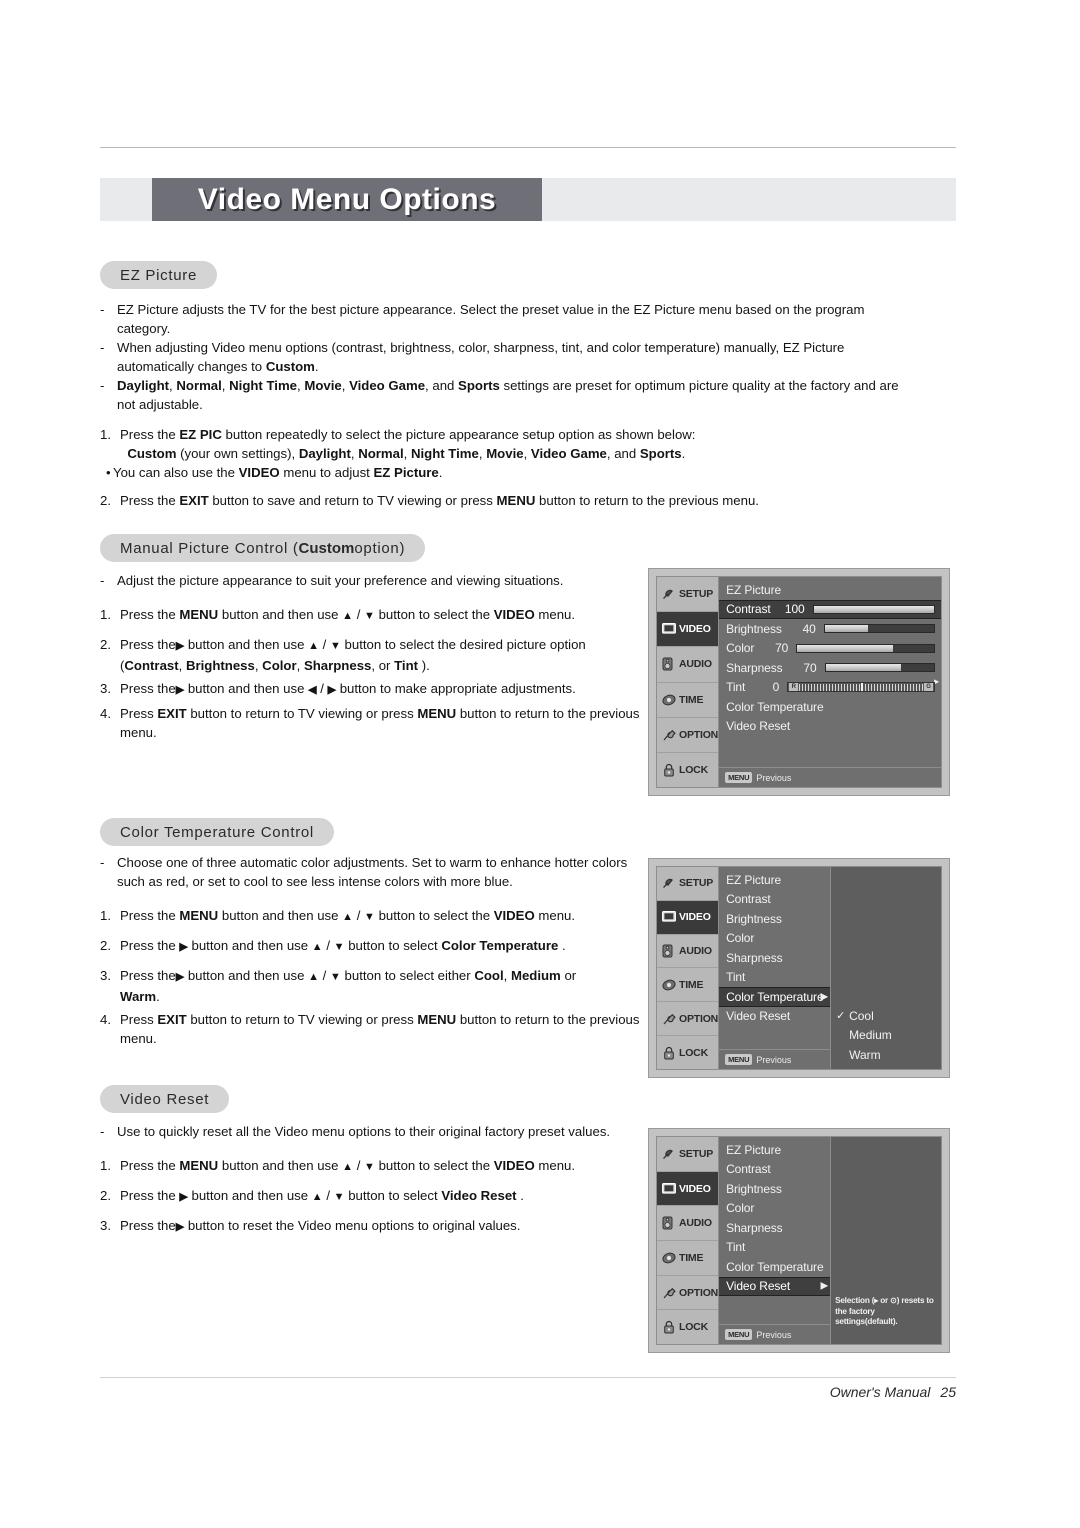 This screenshot has height=1528, width=1080. I want to click on dash-marker: -, so click(102, 1131).